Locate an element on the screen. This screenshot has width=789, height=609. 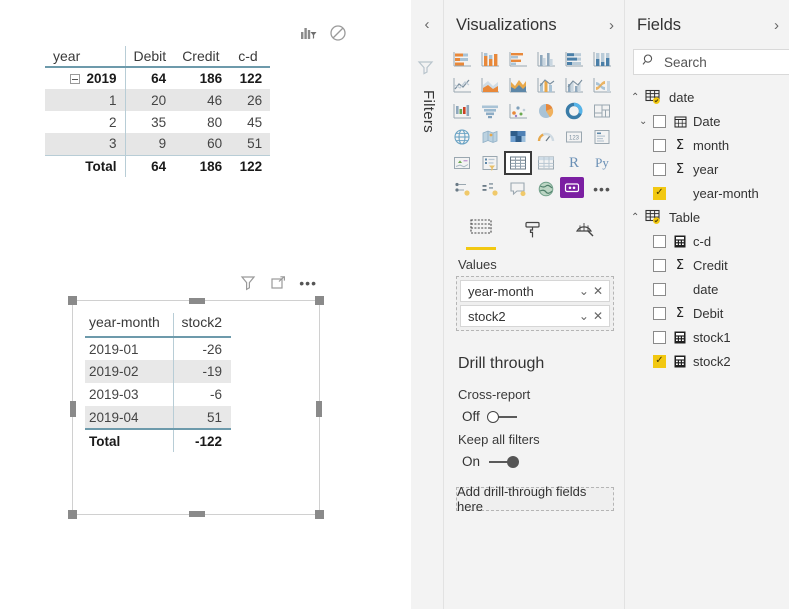
clustered-bar-chart-icon is located at coordinates (518, 59).